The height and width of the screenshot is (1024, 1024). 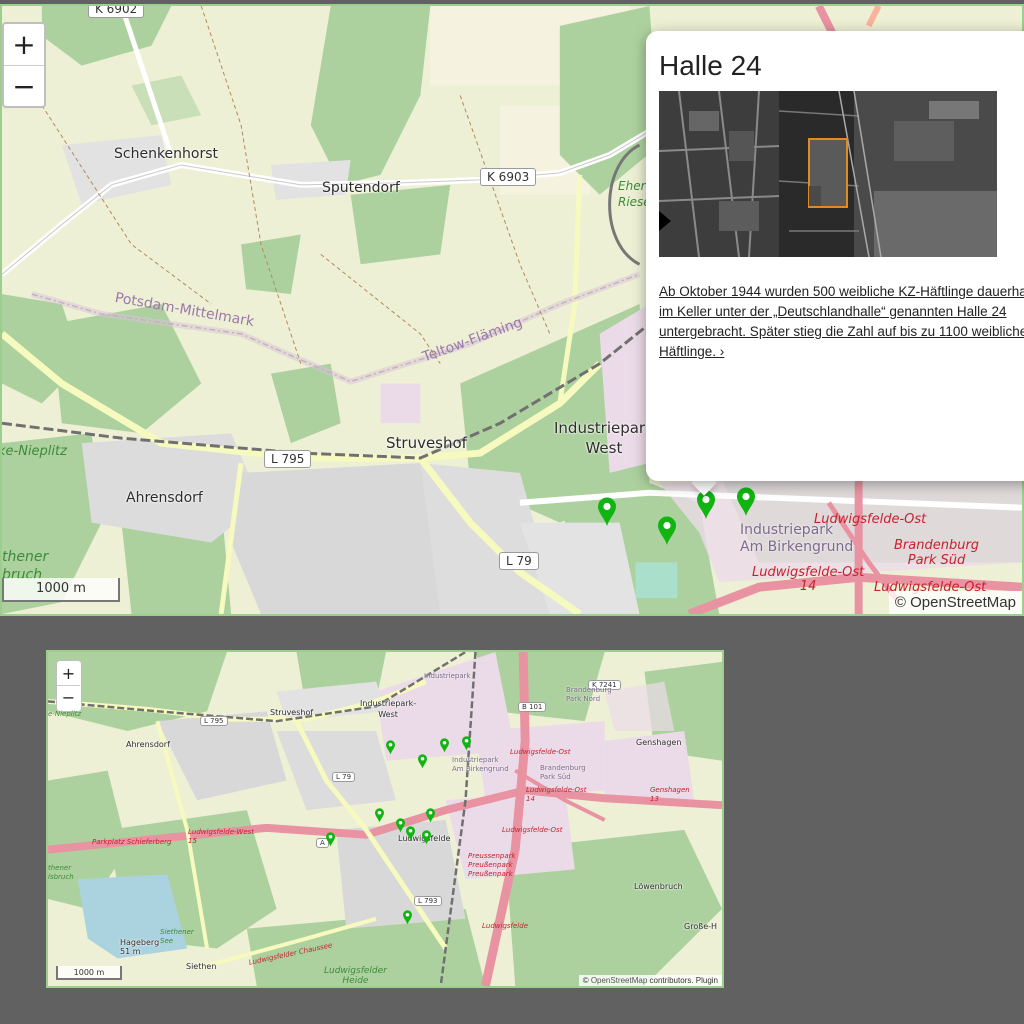 I want to click on junction-label-ludwigsfelde-west: Ludwigsfelde-West 15, so click(x=221, y=836).